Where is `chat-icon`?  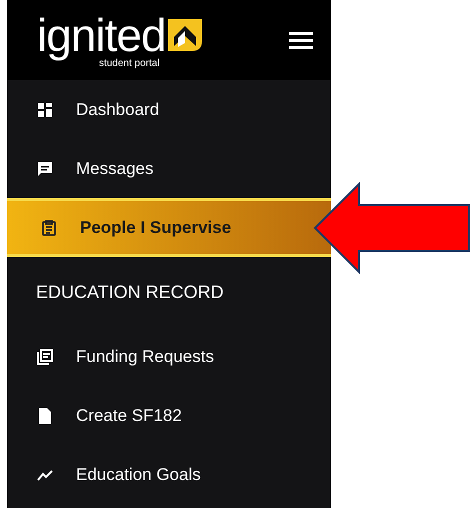
chat-icon is located at coordinates (45, 169).